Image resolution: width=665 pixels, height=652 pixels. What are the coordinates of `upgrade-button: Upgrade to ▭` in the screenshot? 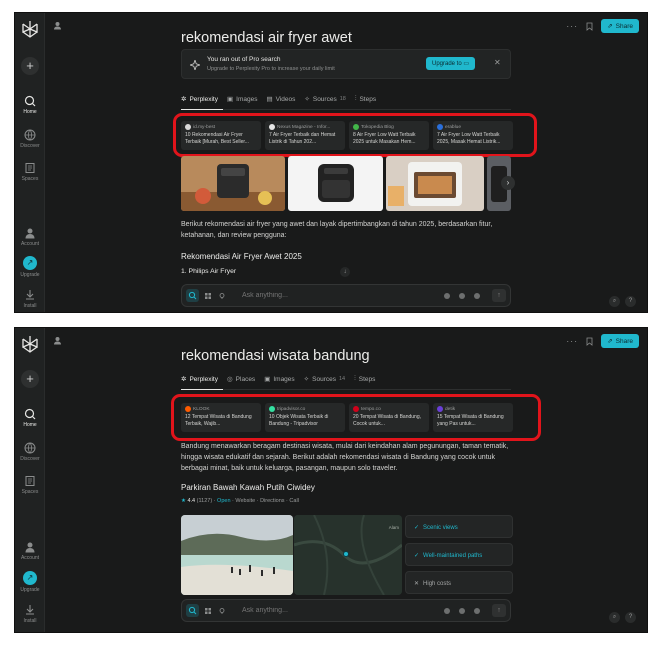 It's located at (451, 63).